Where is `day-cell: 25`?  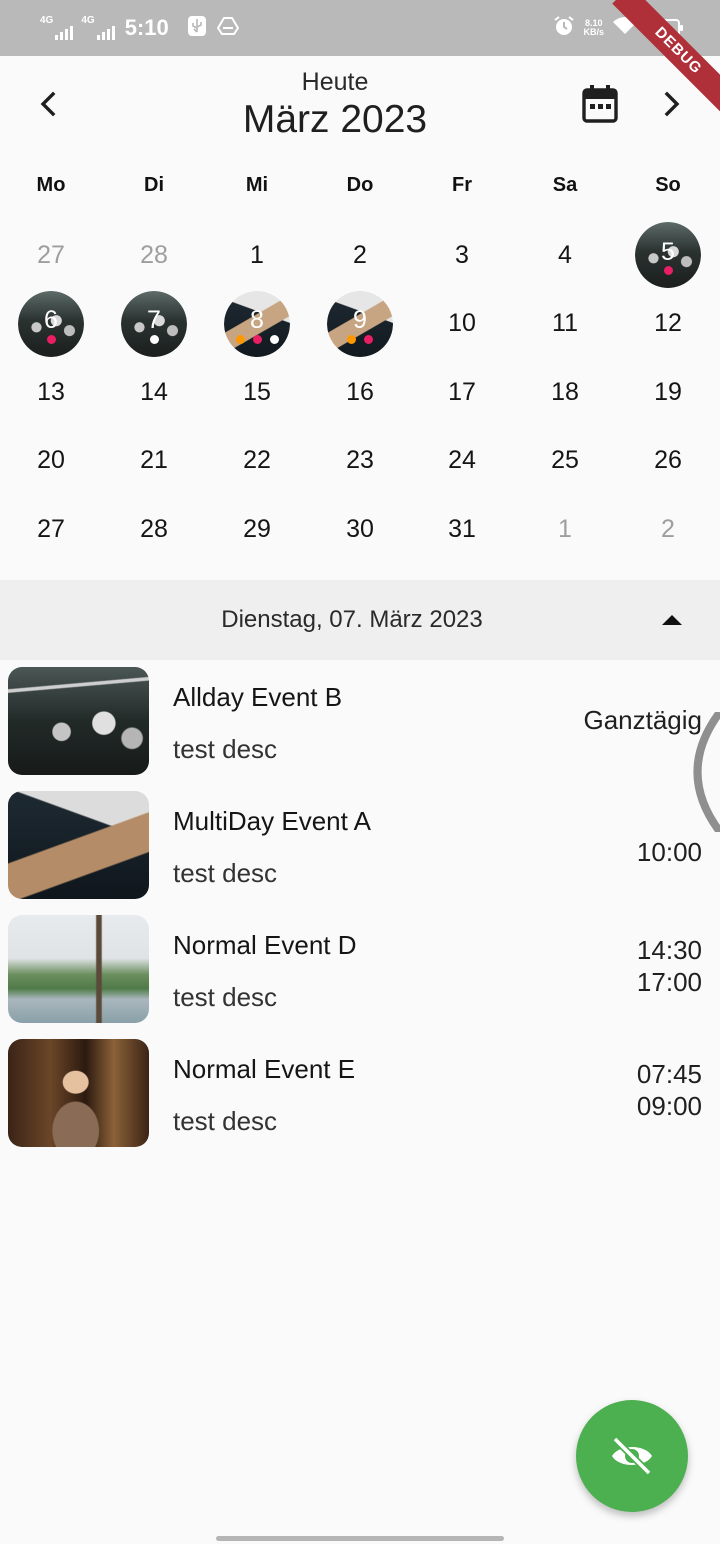 day-cell: 25 is located at coordinates (565, 461).